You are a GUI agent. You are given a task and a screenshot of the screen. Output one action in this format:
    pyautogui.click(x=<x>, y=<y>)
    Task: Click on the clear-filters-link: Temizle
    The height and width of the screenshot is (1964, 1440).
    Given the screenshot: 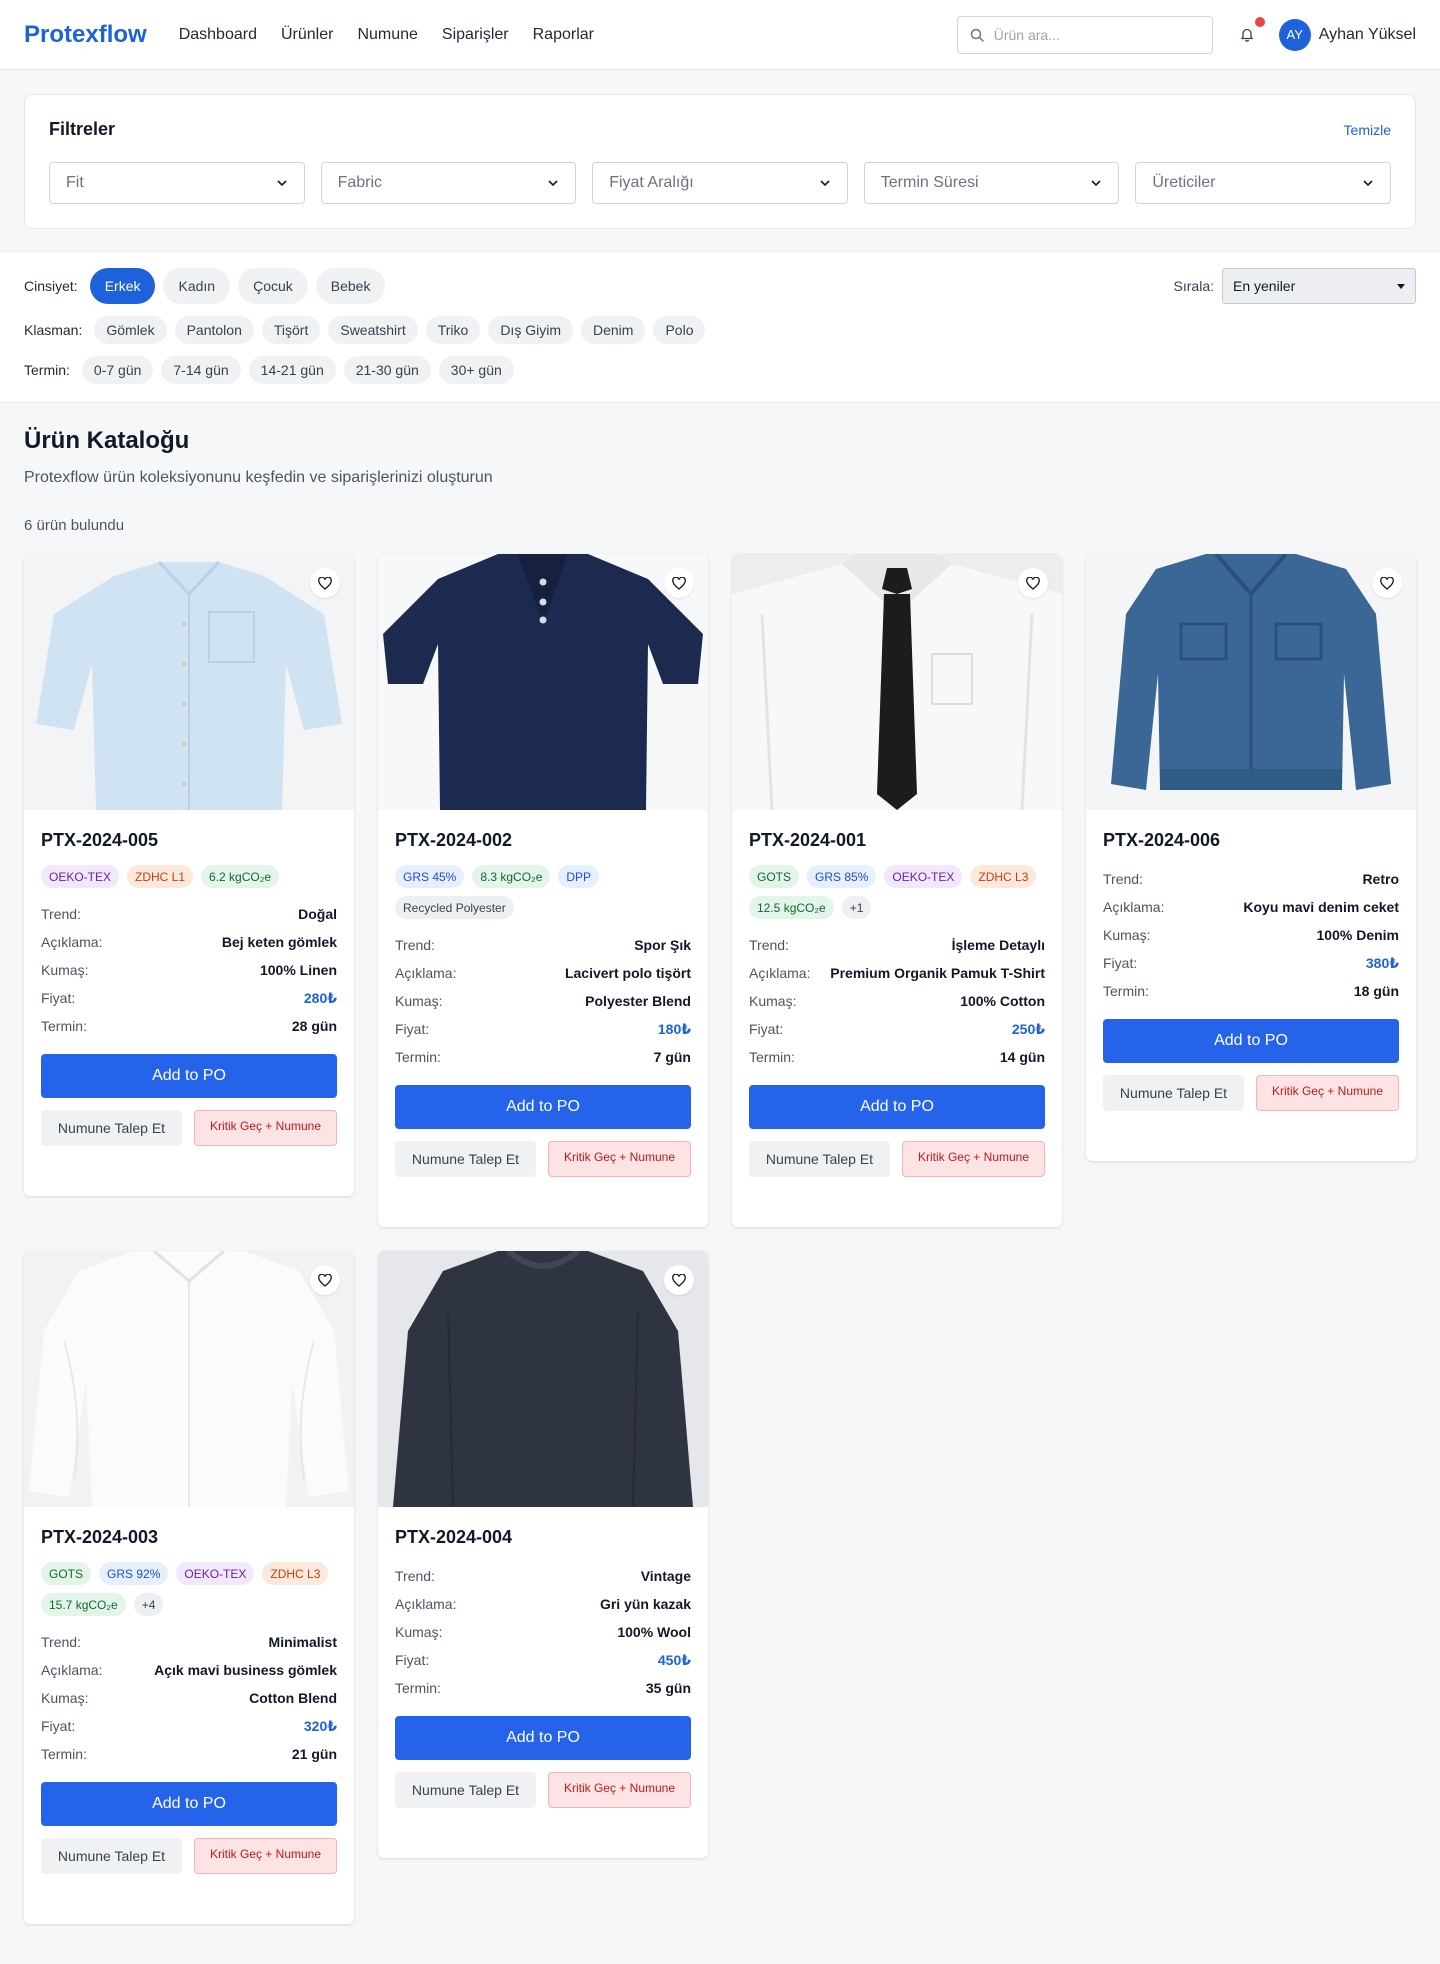 What is the action you would take?
    pyautogui.click(x=1367, y=130)
    